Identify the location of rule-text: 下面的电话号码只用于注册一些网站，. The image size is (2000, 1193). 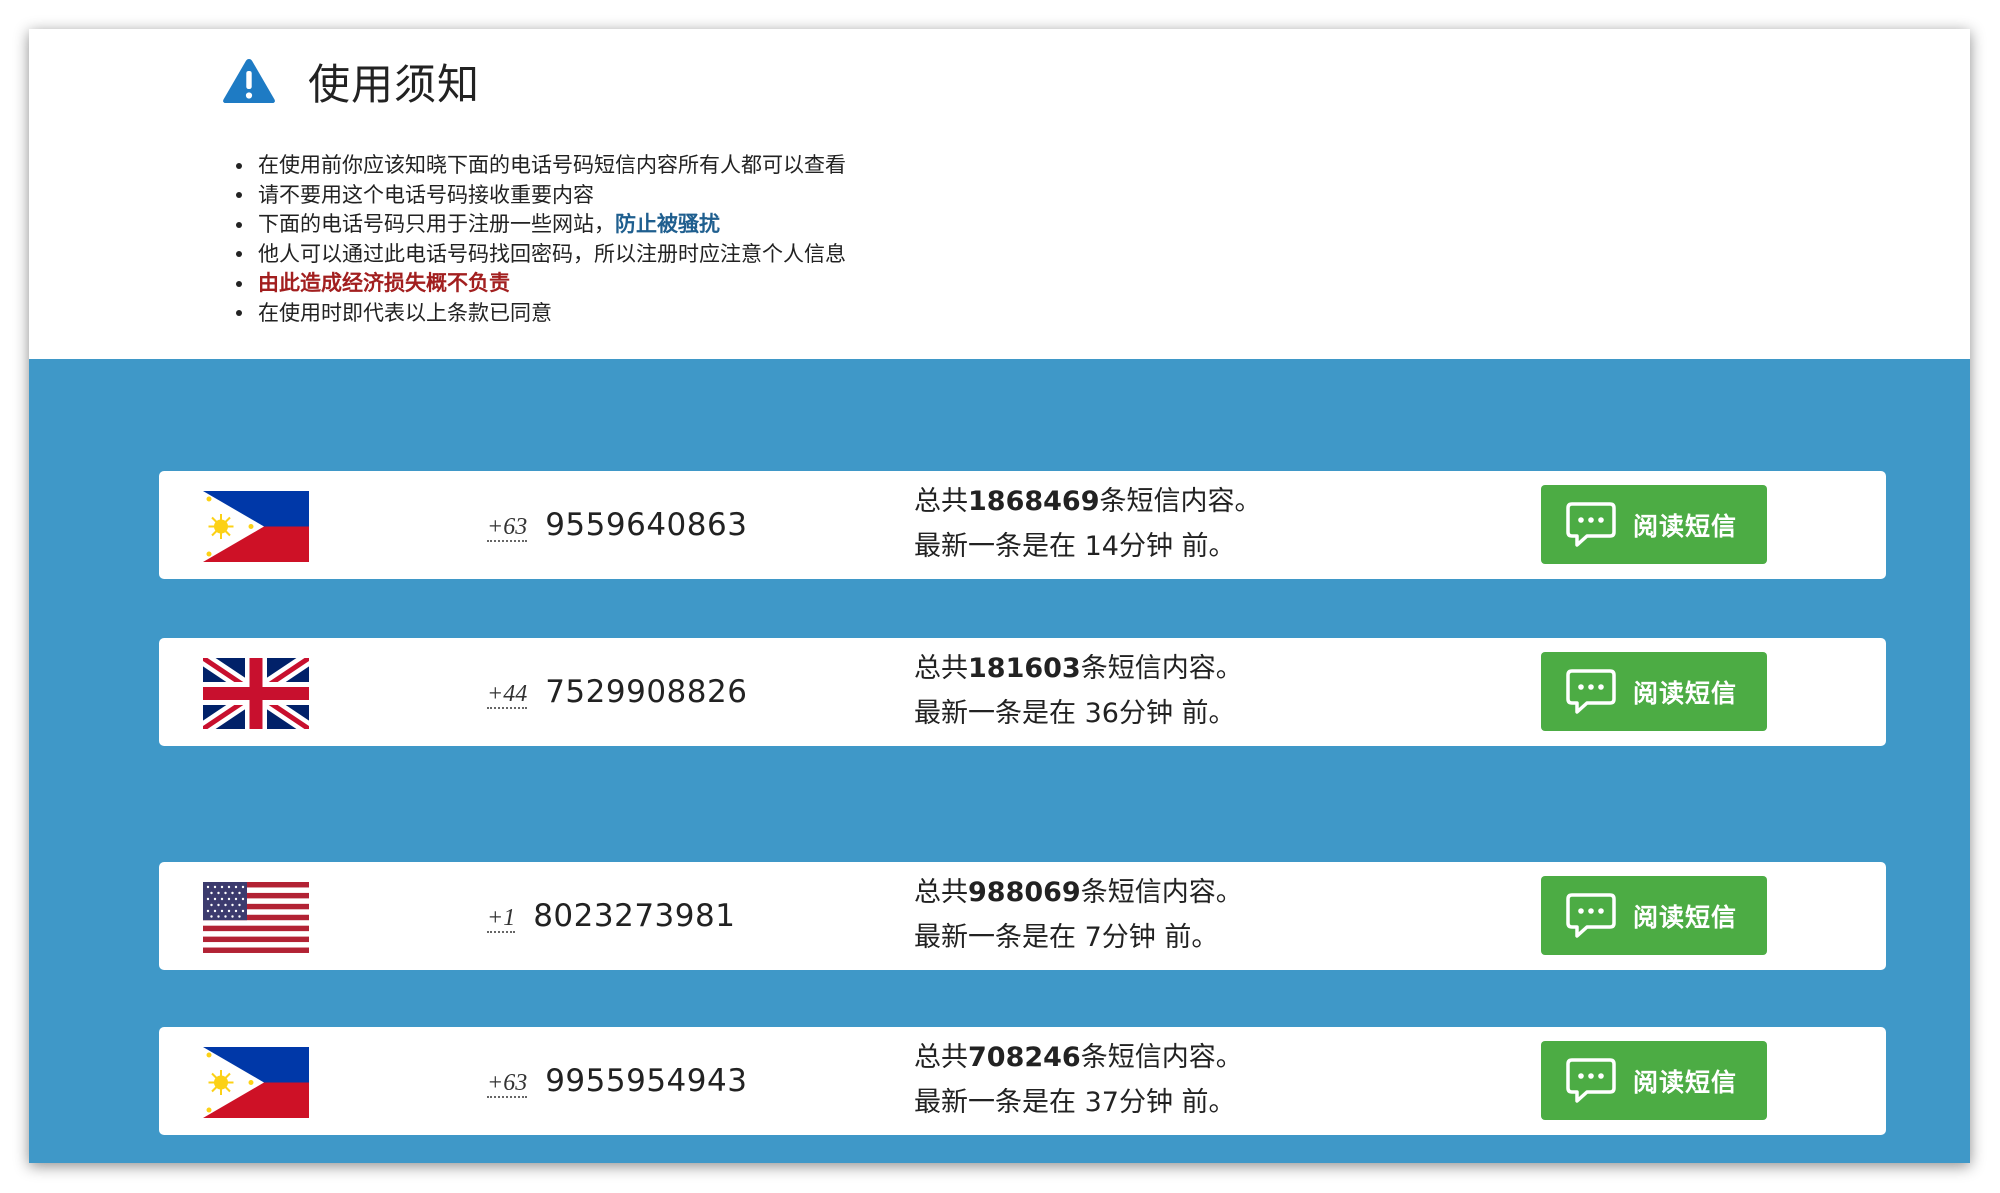
(436, 224).